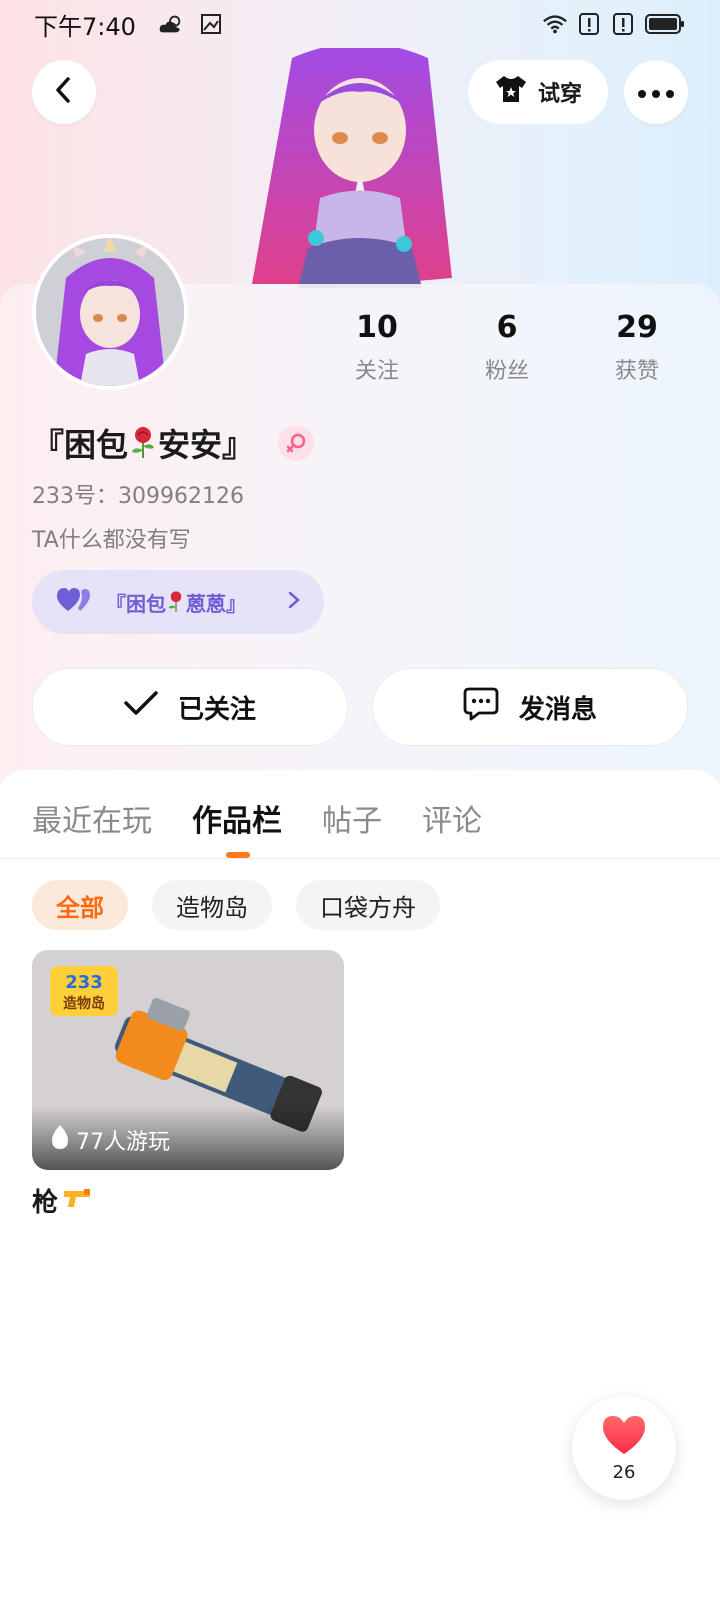 This screenshot has width=720, height=1600. Describe the element at coordinates (452, 818) in the screenshot. I see `tab-comments: 评论` at that location.